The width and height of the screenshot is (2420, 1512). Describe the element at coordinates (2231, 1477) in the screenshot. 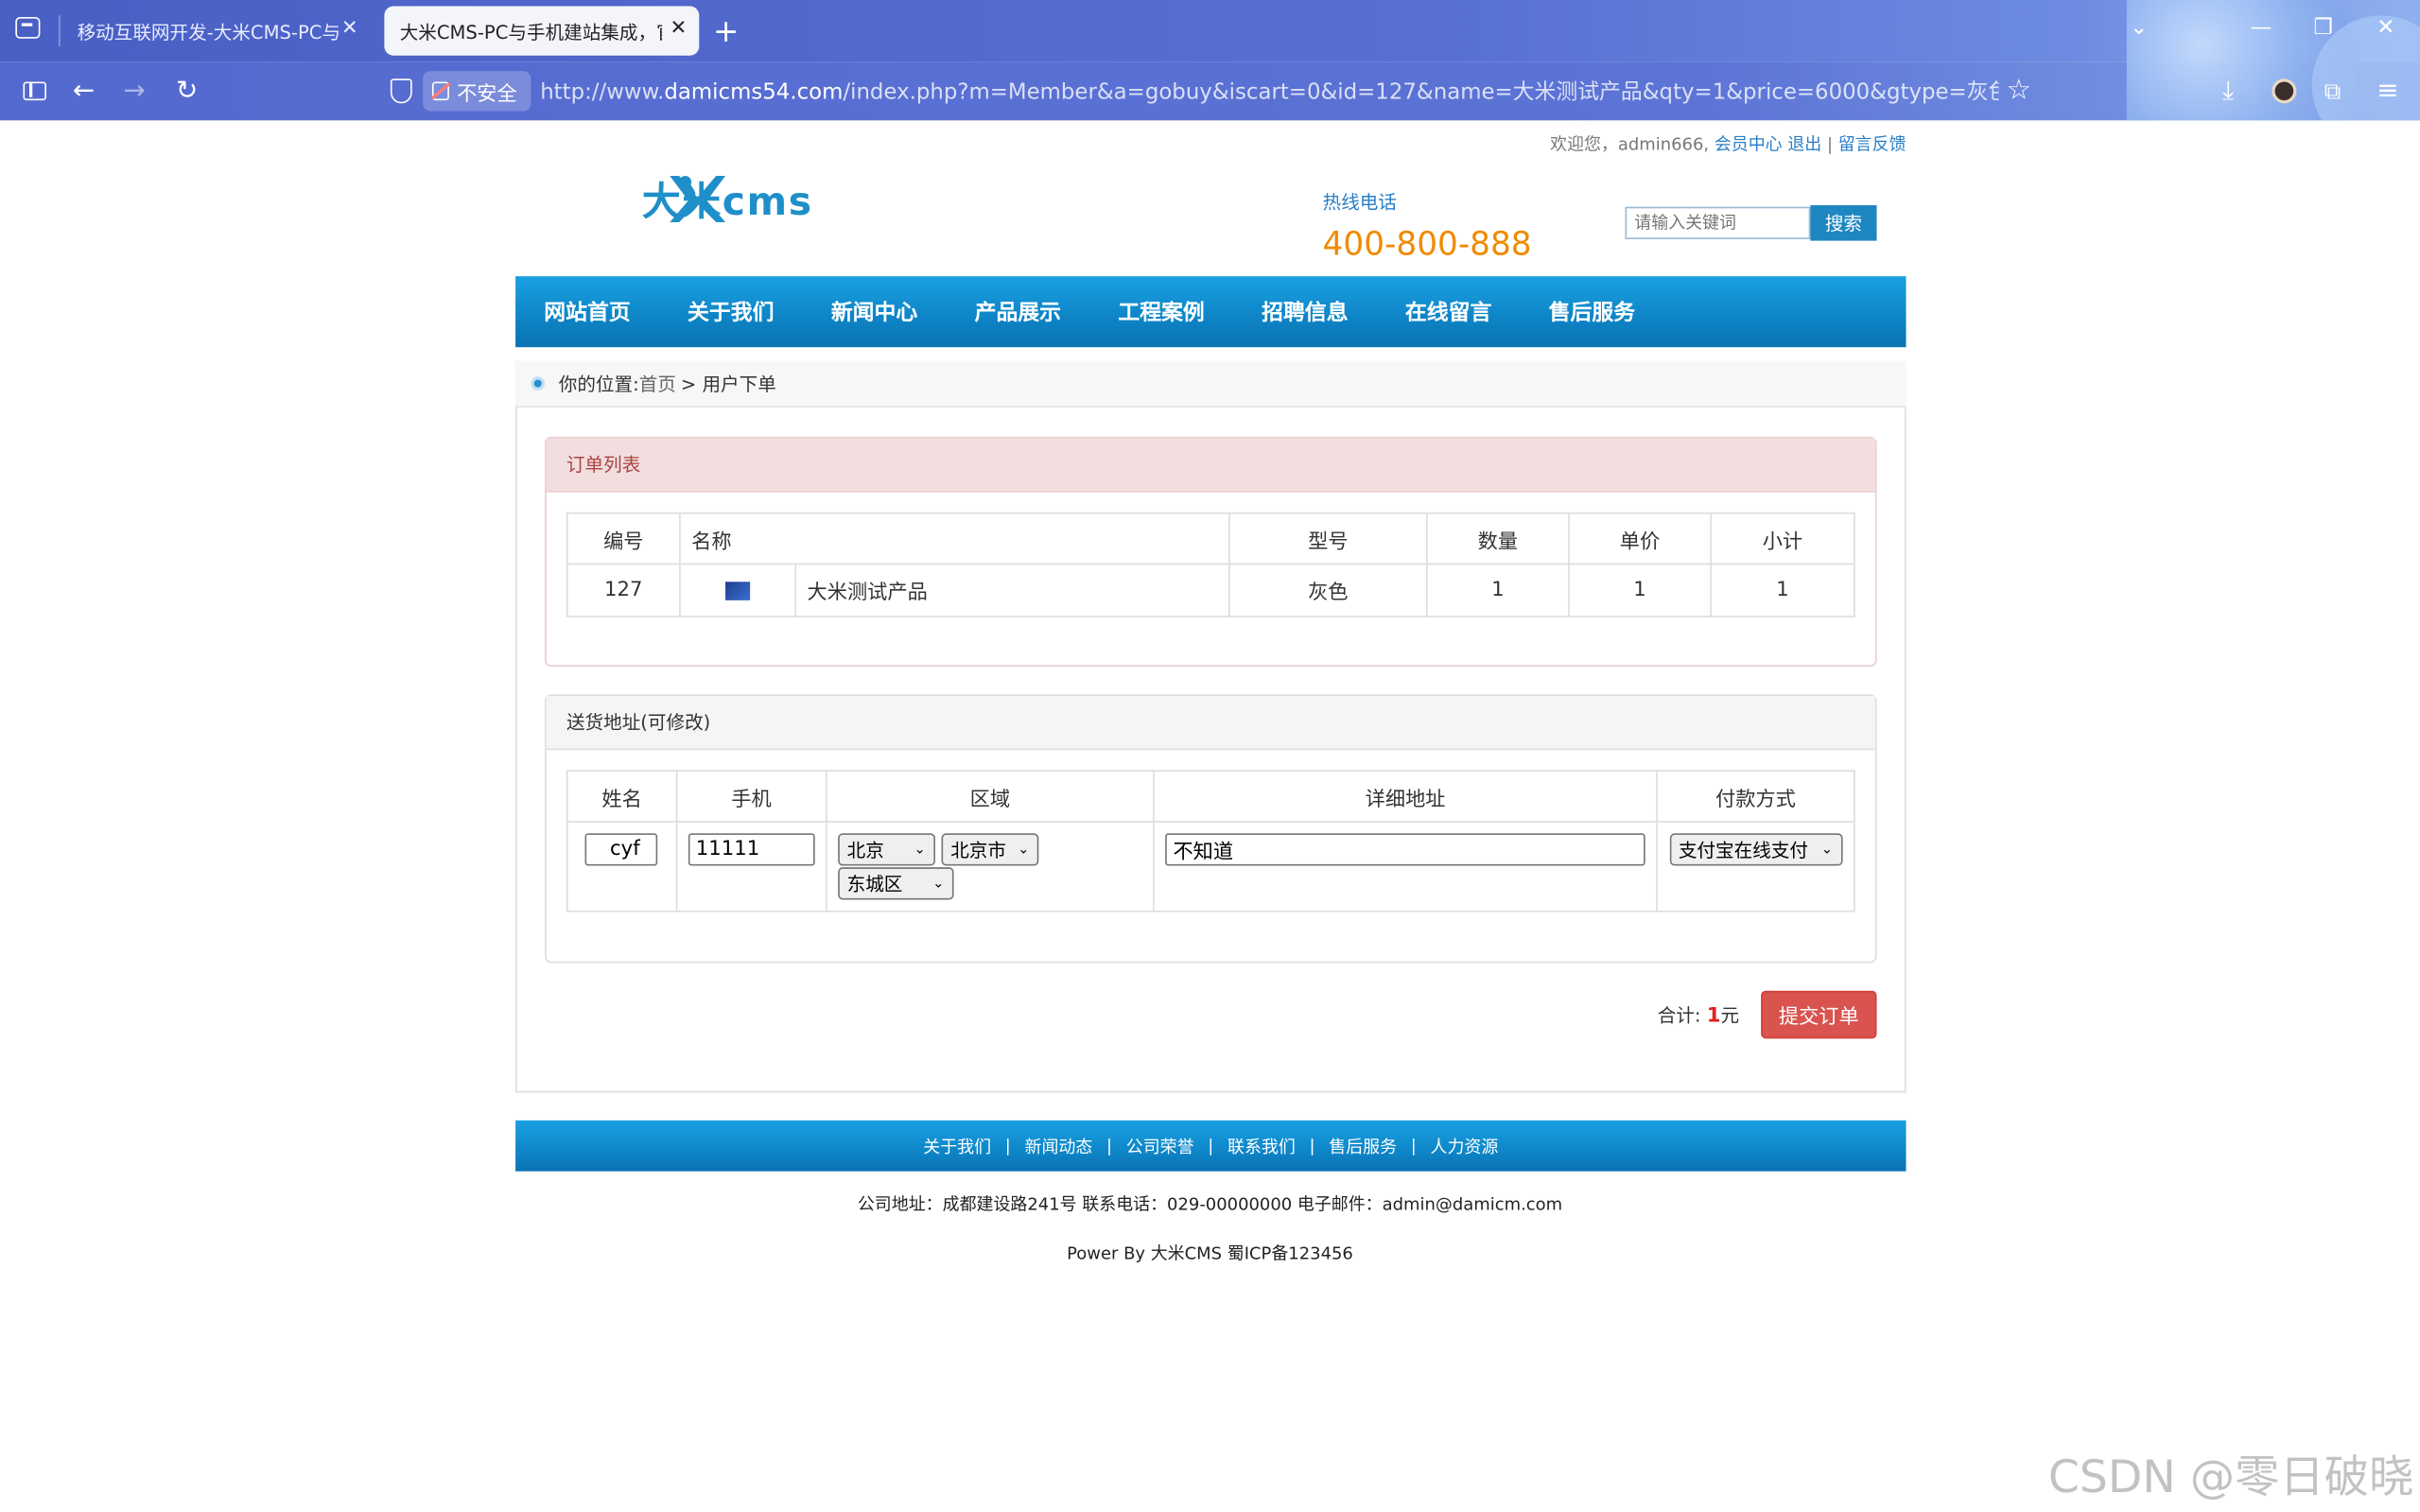

I see `watermark: CSDN @零日破晓` at that location.